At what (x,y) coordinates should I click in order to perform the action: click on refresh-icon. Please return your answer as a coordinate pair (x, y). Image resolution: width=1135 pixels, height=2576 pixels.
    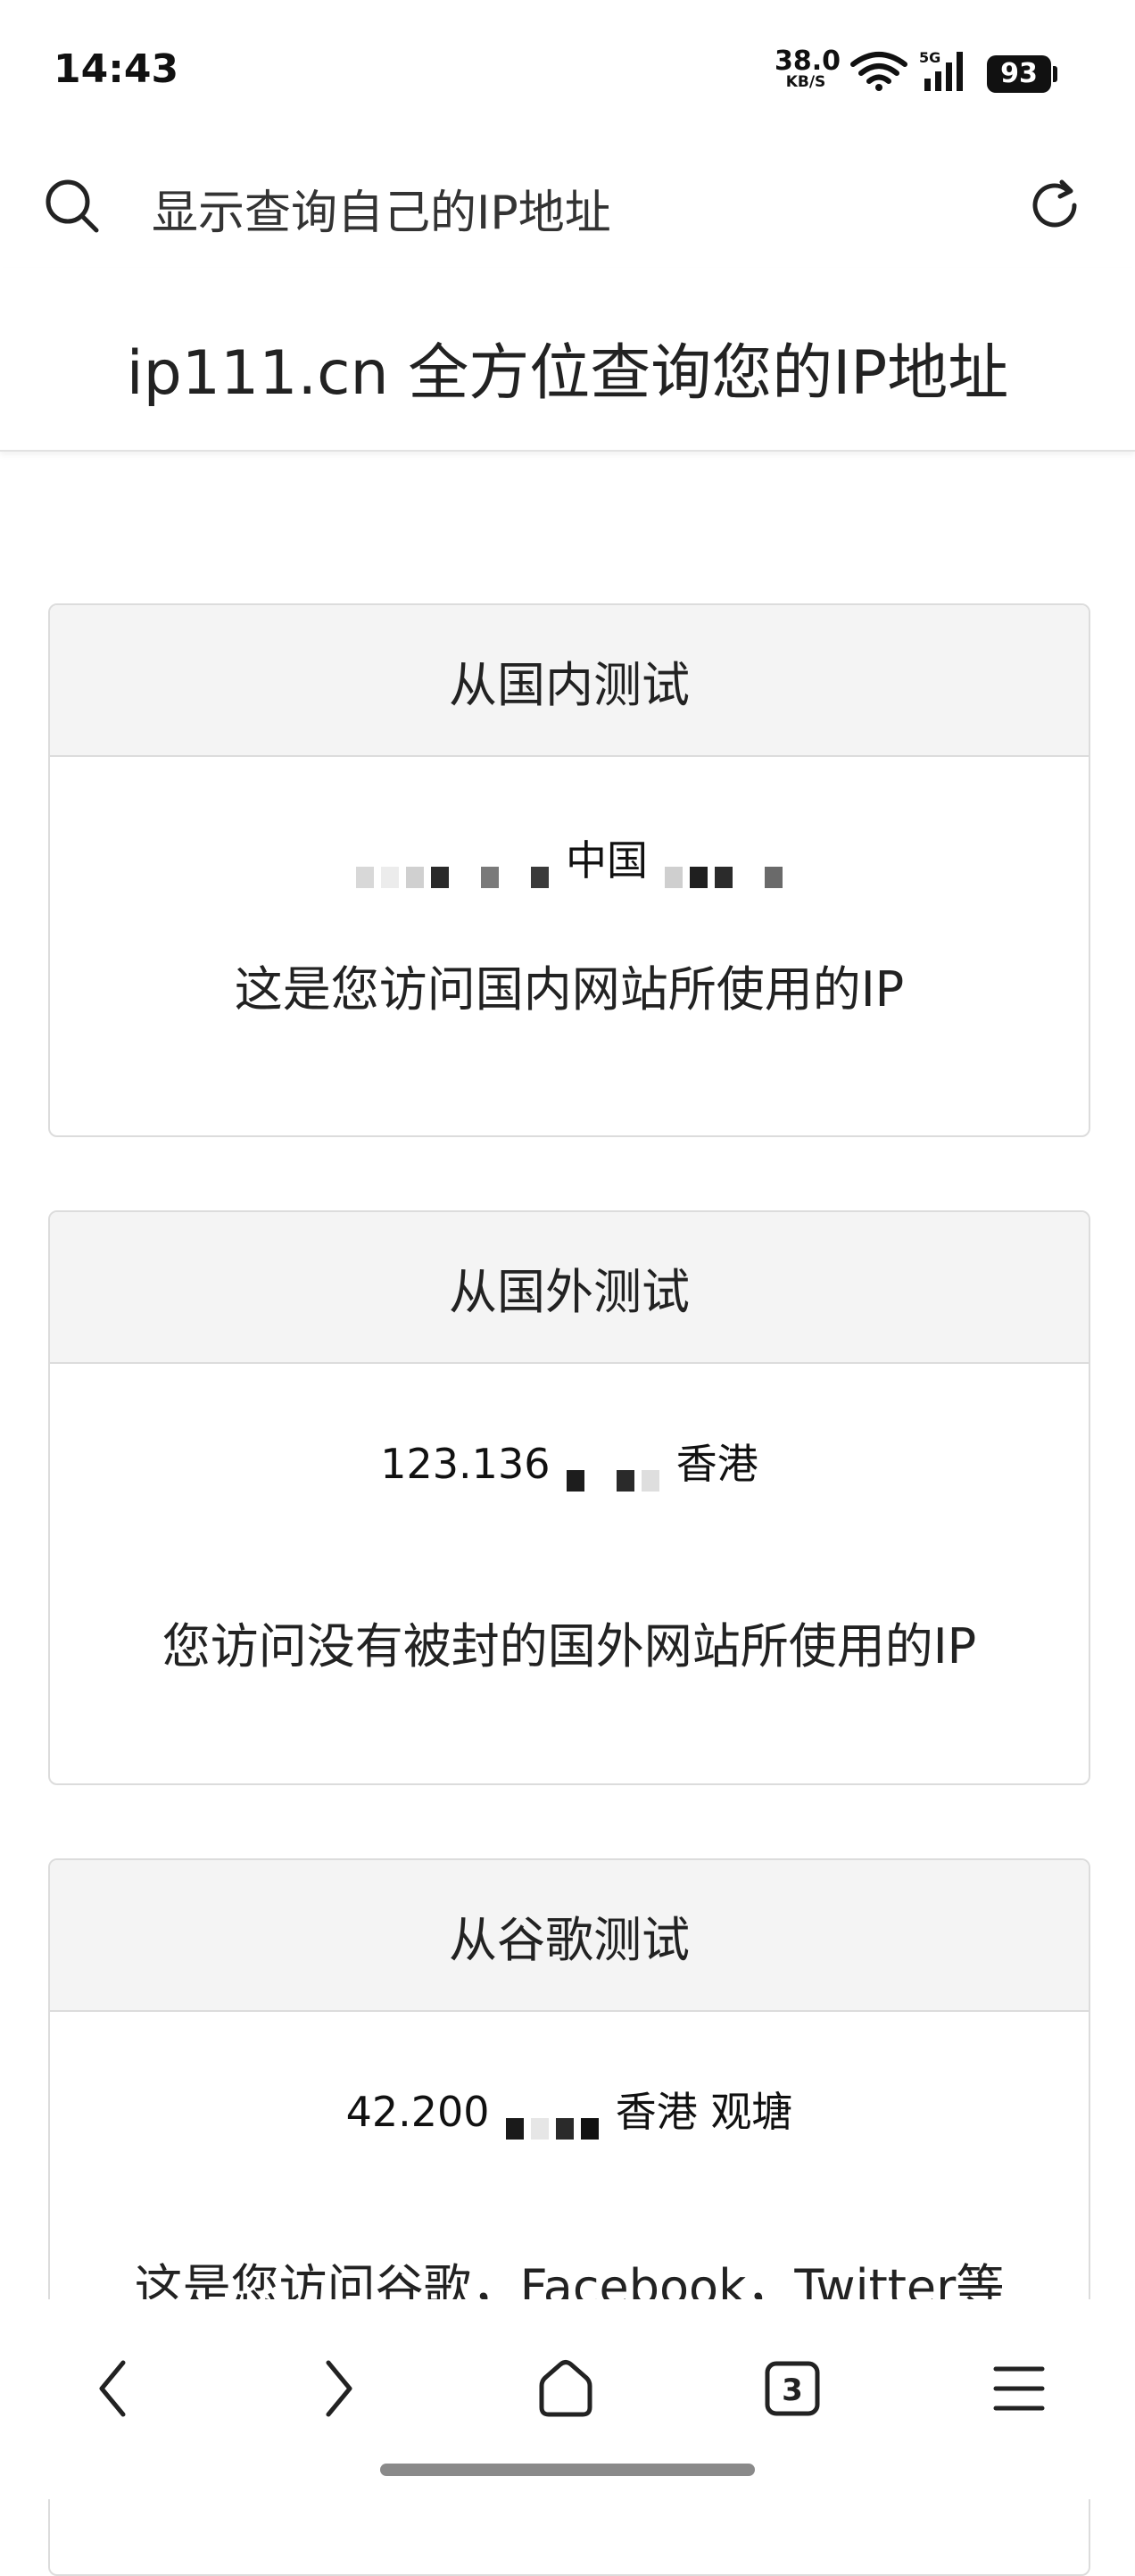
    Looking at the image, I should click on (1054, 205).